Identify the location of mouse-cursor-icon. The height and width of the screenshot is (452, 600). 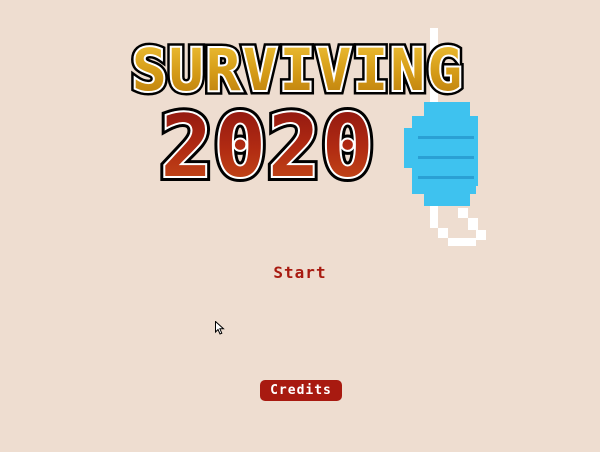
(220, 328).